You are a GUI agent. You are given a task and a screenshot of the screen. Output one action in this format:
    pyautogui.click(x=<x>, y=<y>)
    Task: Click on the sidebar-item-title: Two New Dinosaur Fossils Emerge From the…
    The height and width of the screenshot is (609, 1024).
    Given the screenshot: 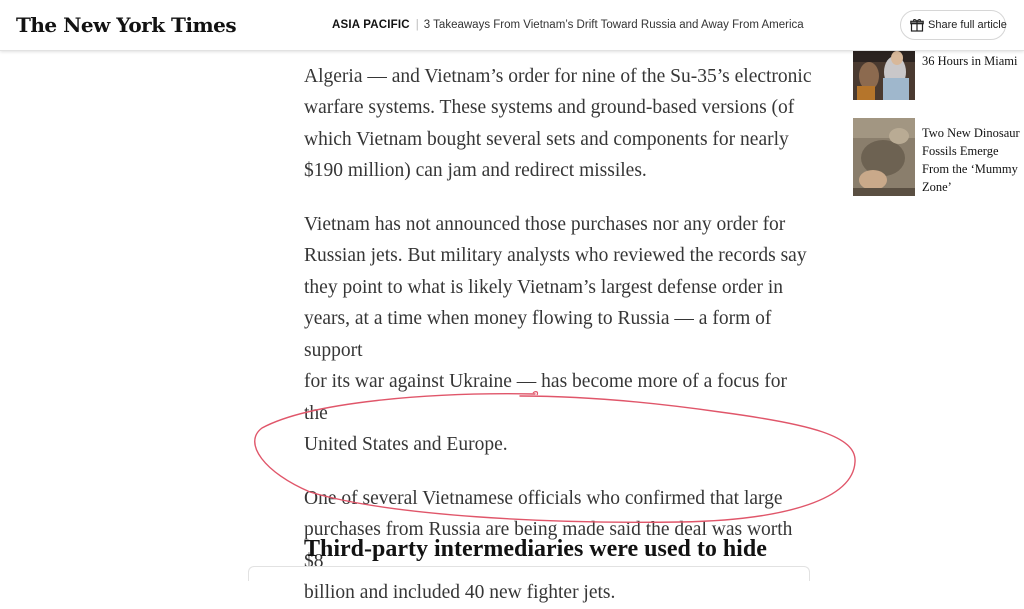 What is the action you would take?
    pyautogui.click(x=972, y=160)
    